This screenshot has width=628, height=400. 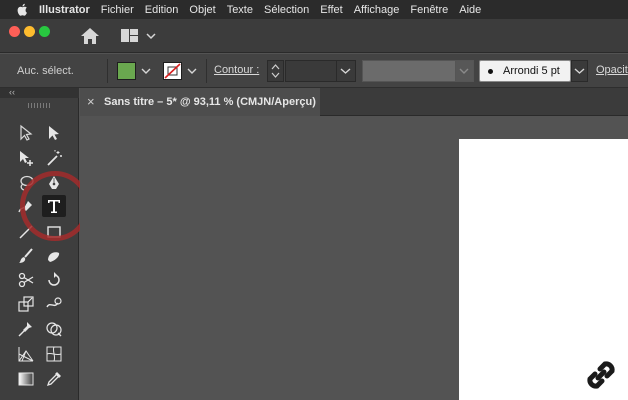 I want to click on menu-texte: Texte, so click(x=240, y=10).